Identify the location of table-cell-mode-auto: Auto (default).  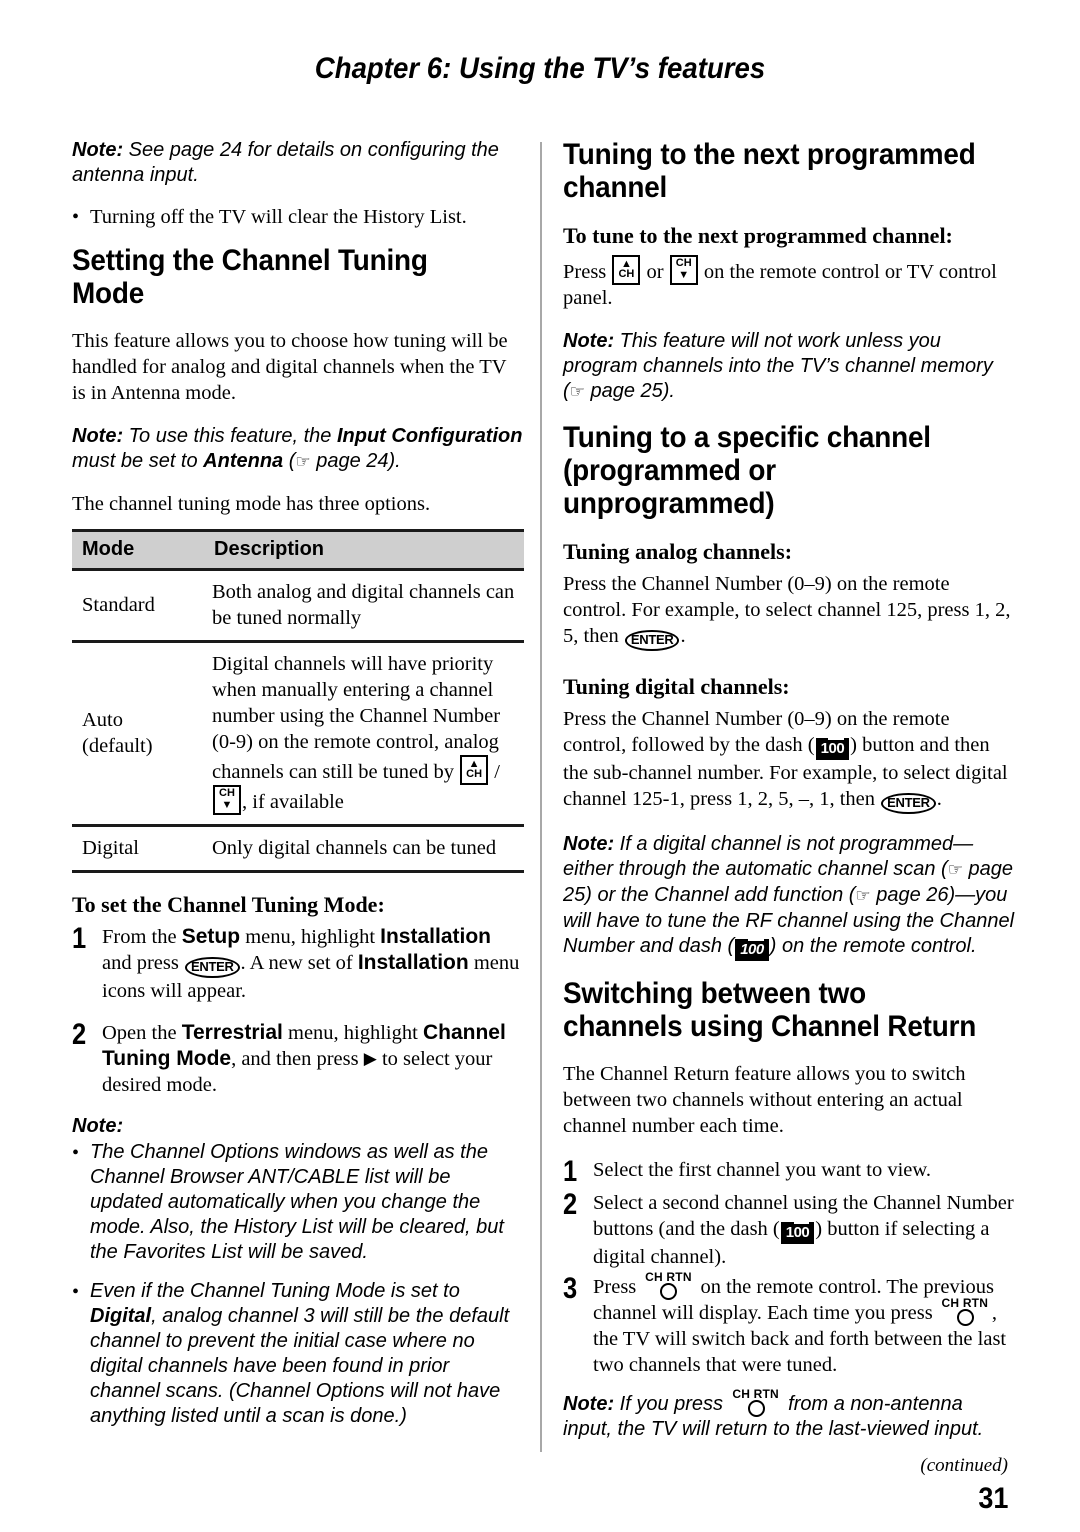
(139, 734).